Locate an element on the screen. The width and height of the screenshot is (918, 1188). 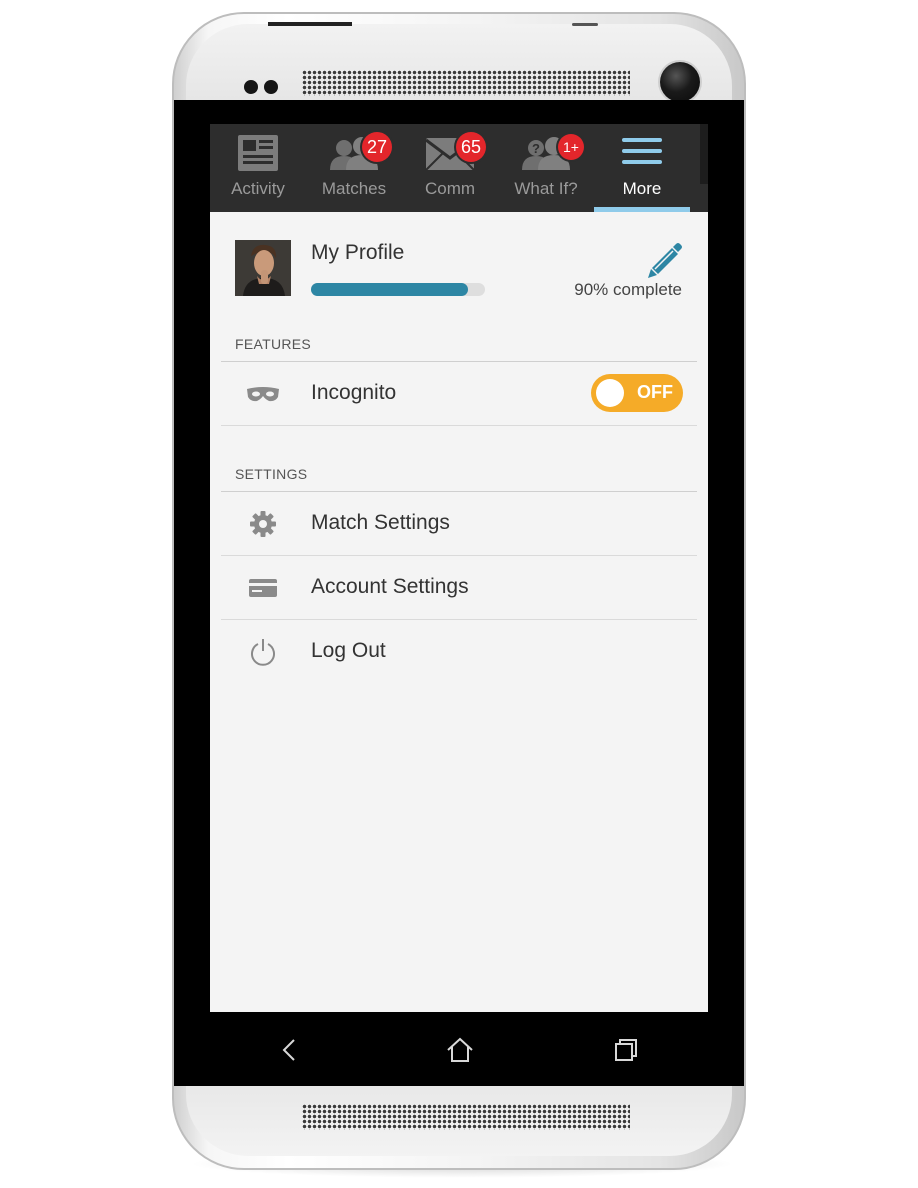
account-settings-label: Account Settings is located at coordinates (390, 586).